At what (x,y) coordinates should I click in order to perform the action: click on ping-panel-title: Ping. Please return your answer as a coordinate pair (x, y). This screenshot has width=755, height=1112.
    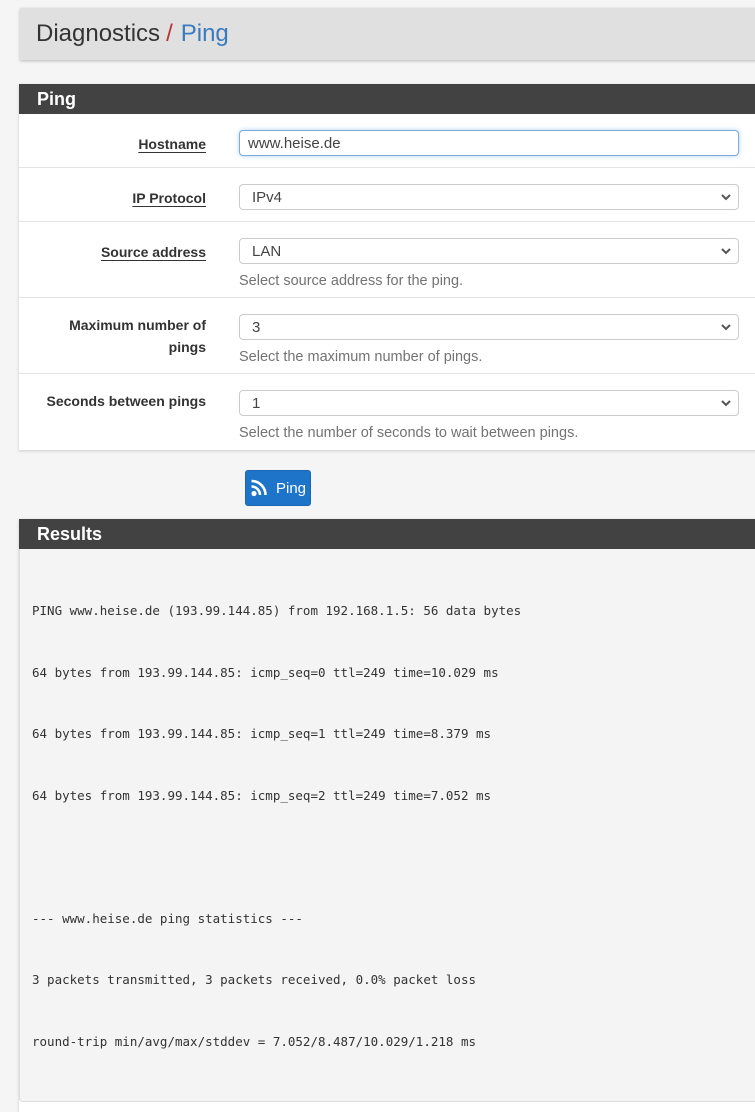
    Looking at the image, I should click on (387, 99).